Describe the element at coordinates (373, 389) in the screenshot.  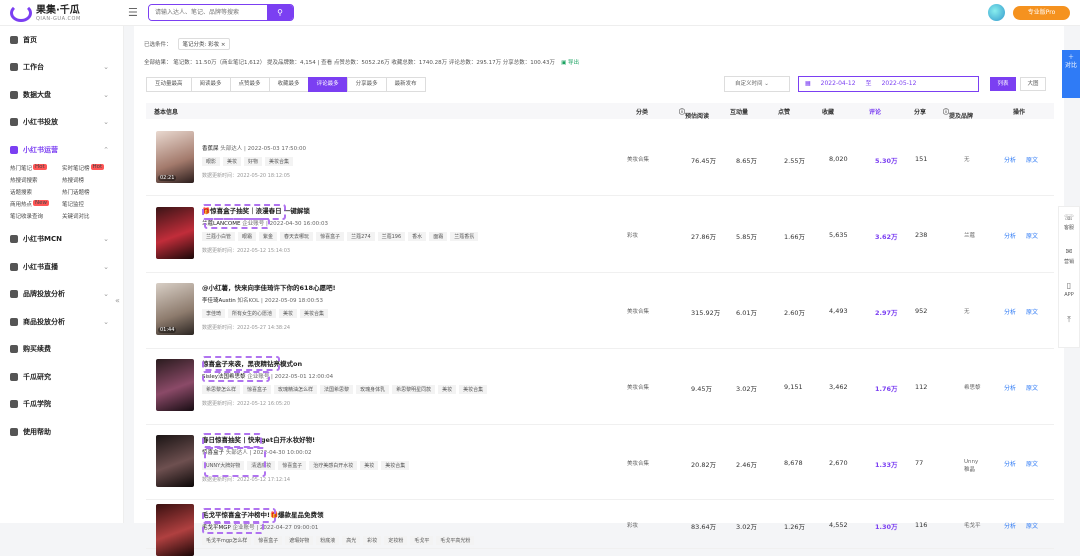
I see `tag-chip: 玫瑰身体乳` at that location.